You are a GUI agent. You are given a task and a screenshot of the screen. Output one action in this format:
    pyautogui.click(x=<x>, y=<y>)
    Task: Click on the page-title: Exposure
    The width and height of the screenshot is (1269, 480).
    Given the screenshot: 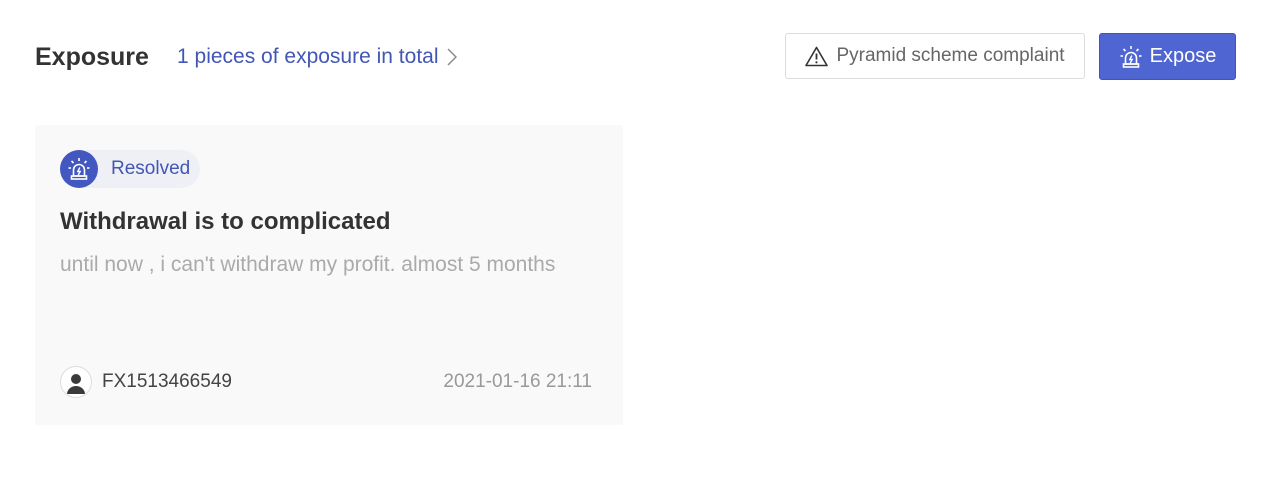 What is the action you would take?
    pyautogui.click(x=92, y=57)
    